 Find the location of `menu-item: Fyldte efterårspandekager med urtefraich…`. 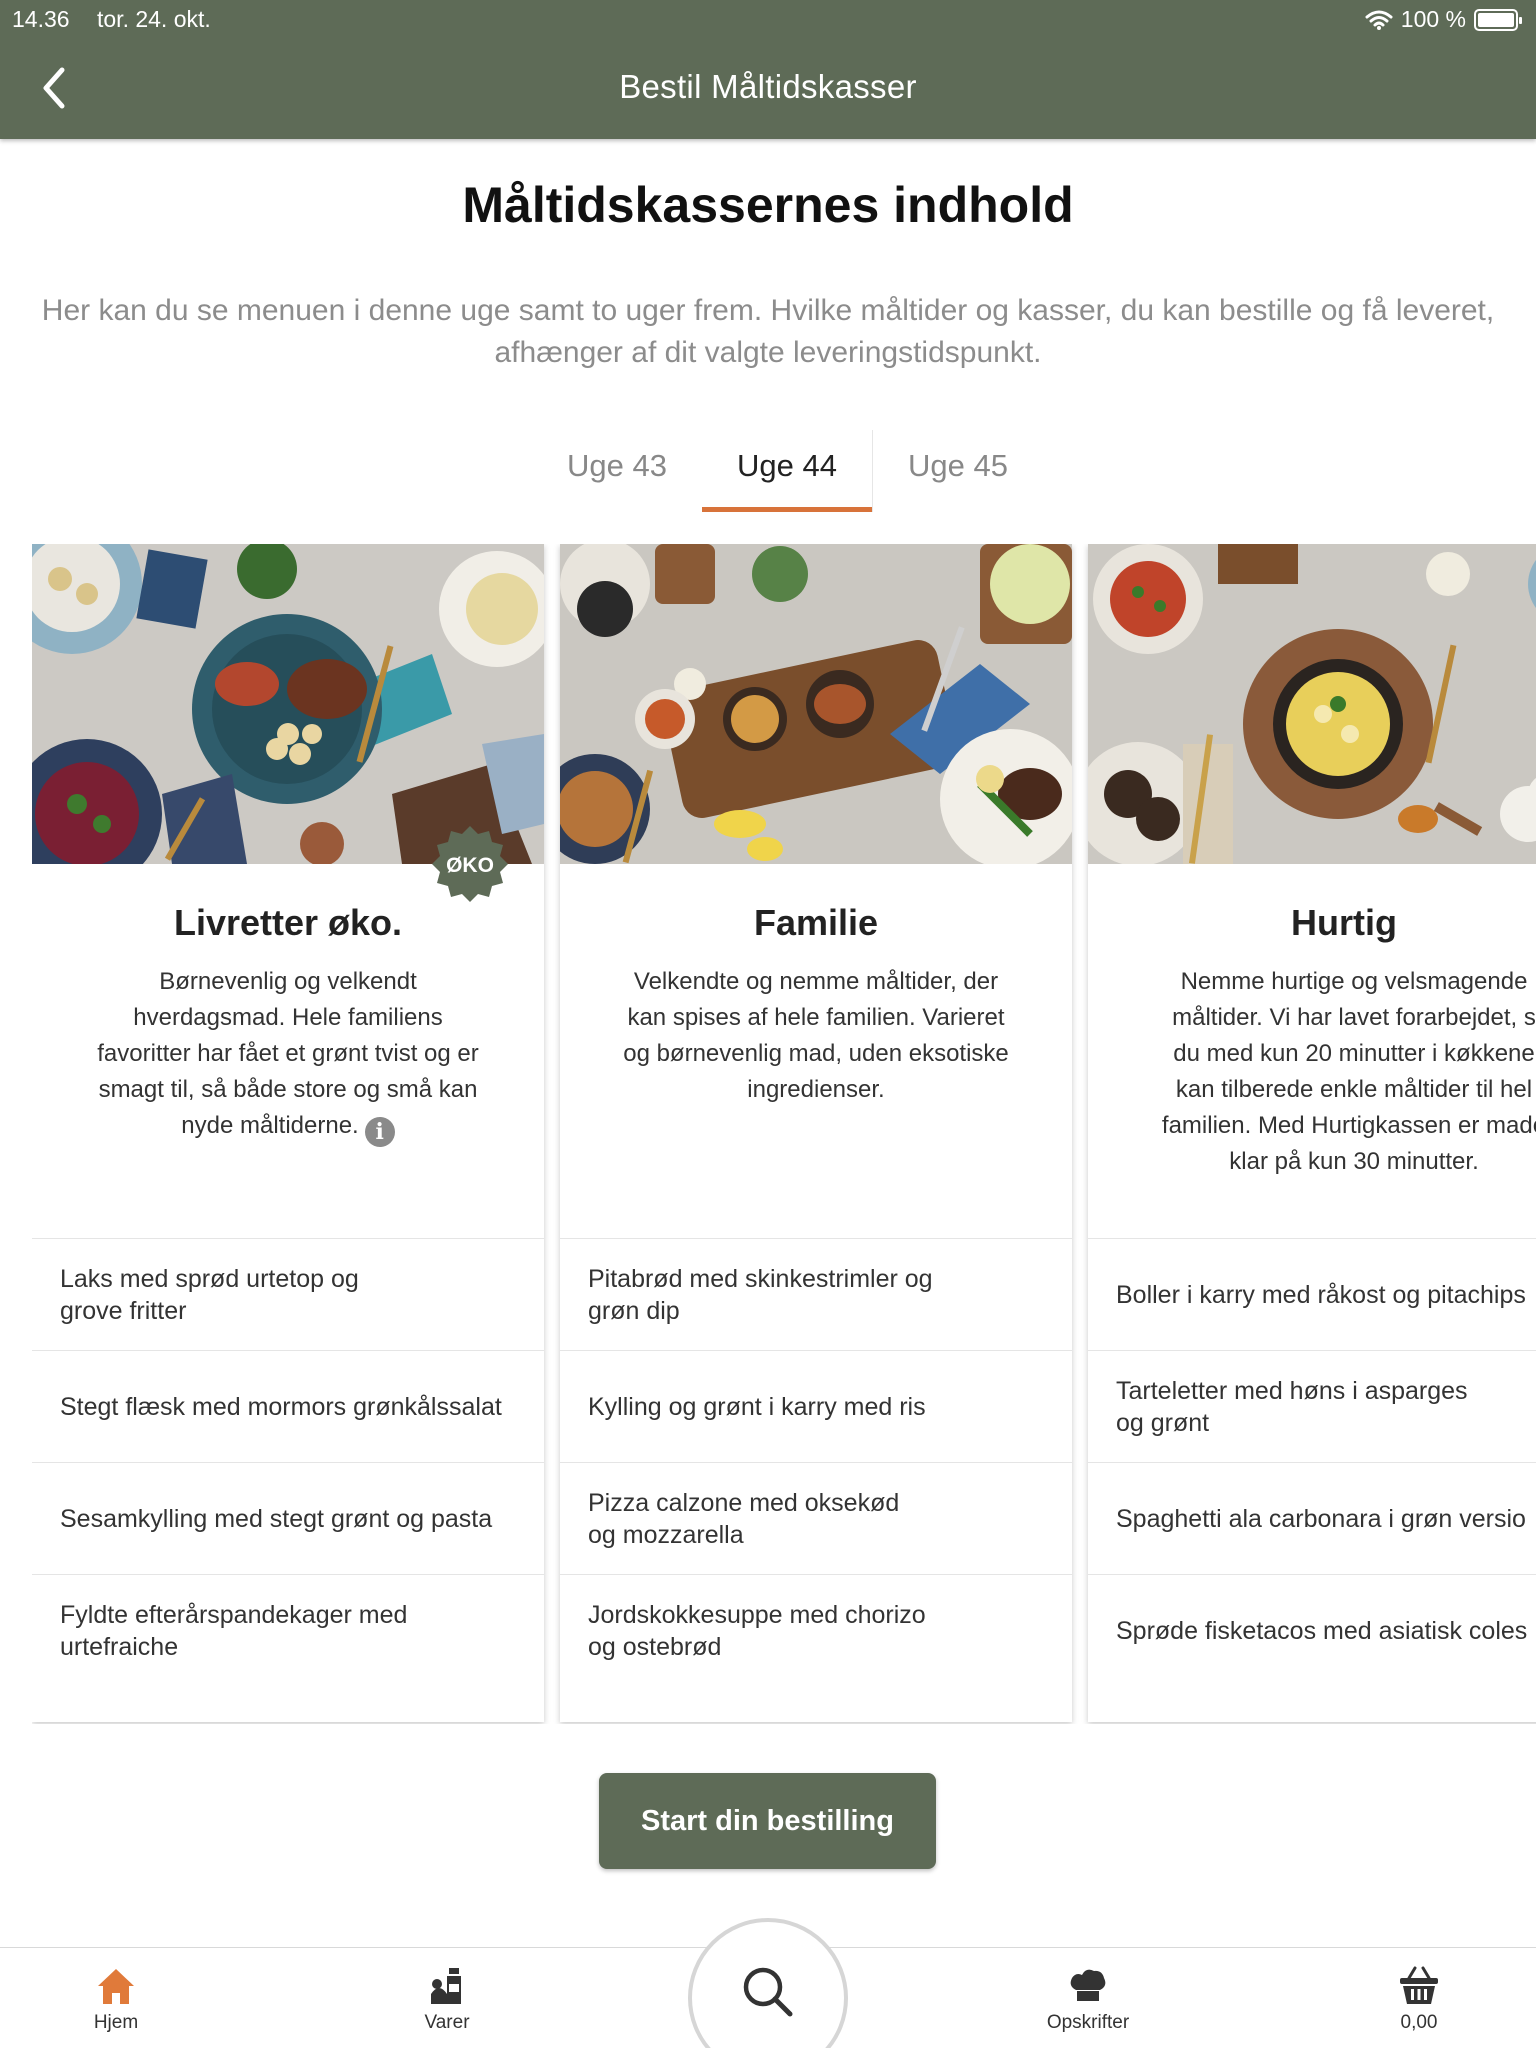

menu-item: Fyldte efterårspandekager med urtefraich… is located at coordinates (288, 1631).